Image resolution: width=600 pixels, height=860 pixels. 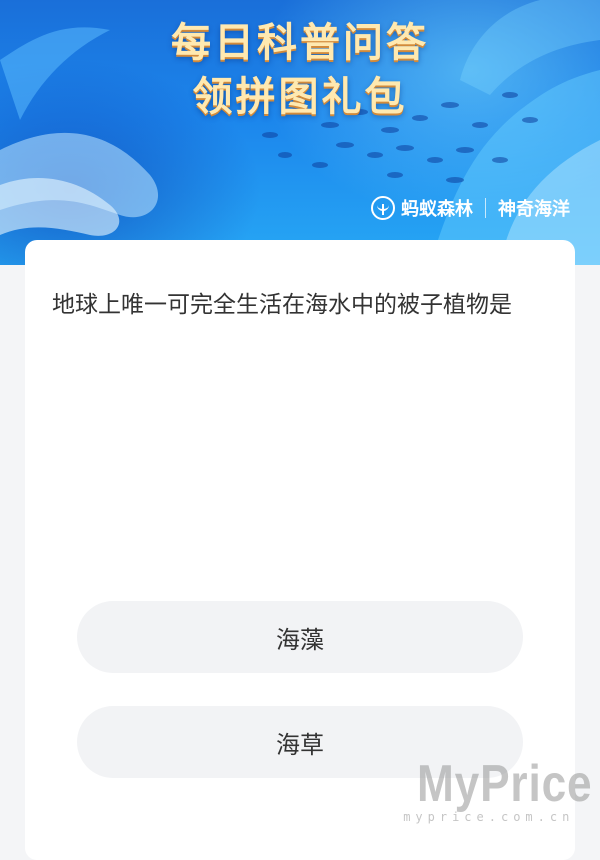 I want to click on watermark-logo: MyPrice, so click(x=504, y=784).